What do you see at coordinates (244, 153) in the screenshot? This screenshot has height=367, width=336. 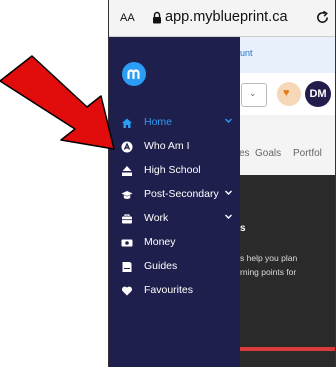 I see `tab-partial: es` at bounding box center [244, 153].